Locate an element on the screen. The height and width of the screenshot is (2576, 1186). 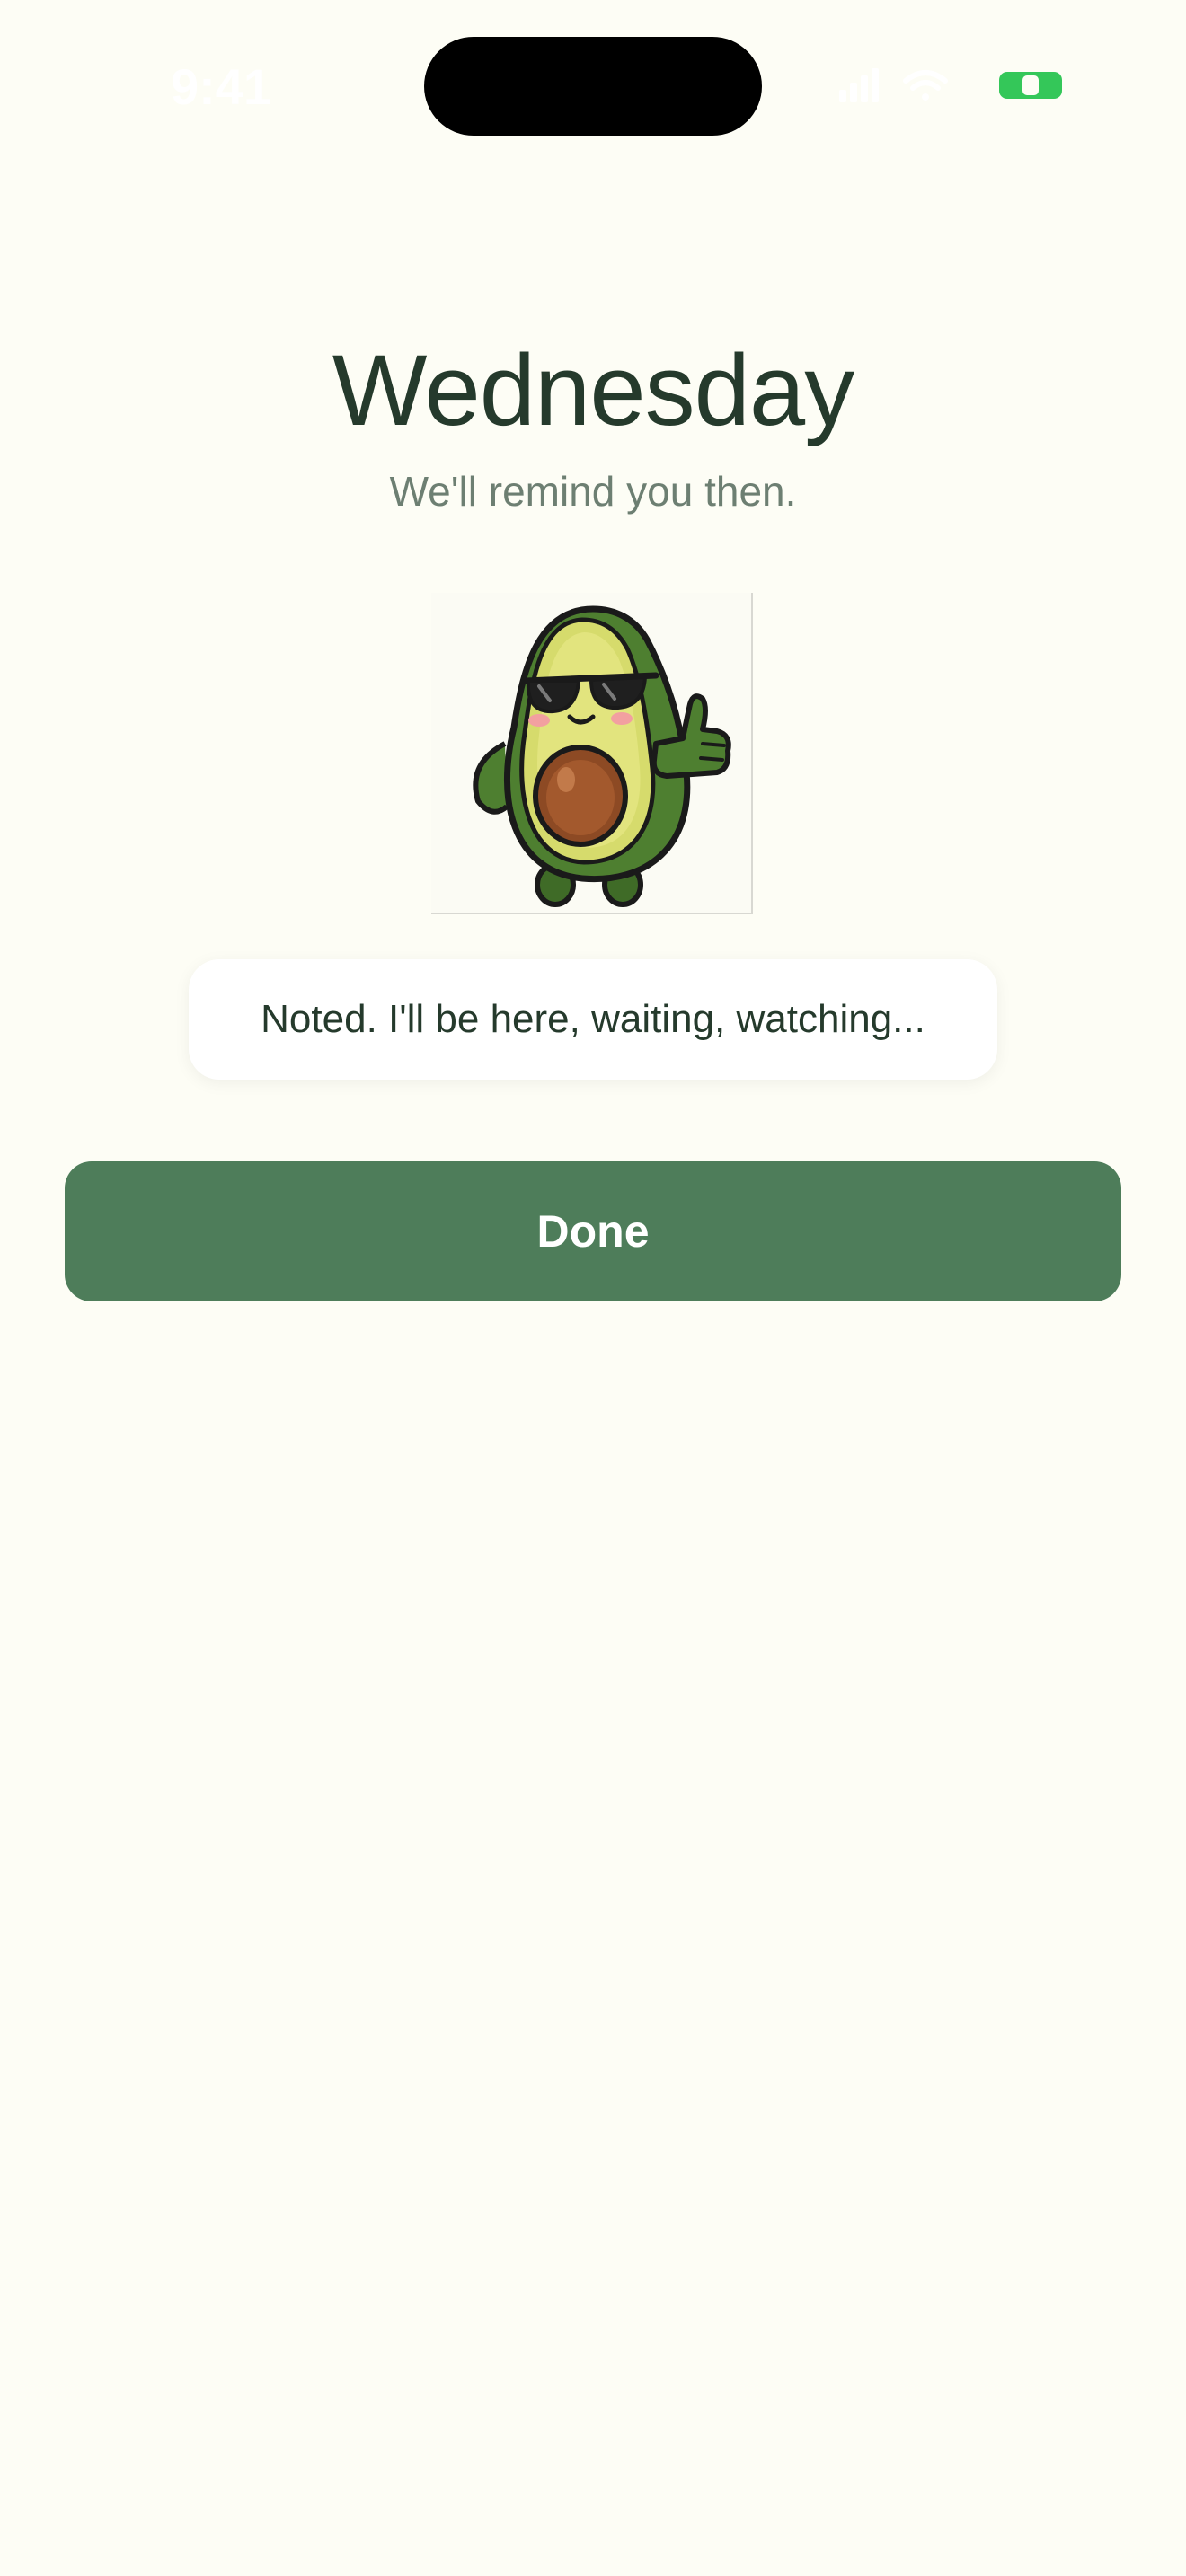
battery-icon is located at coordinates (1030, 85).